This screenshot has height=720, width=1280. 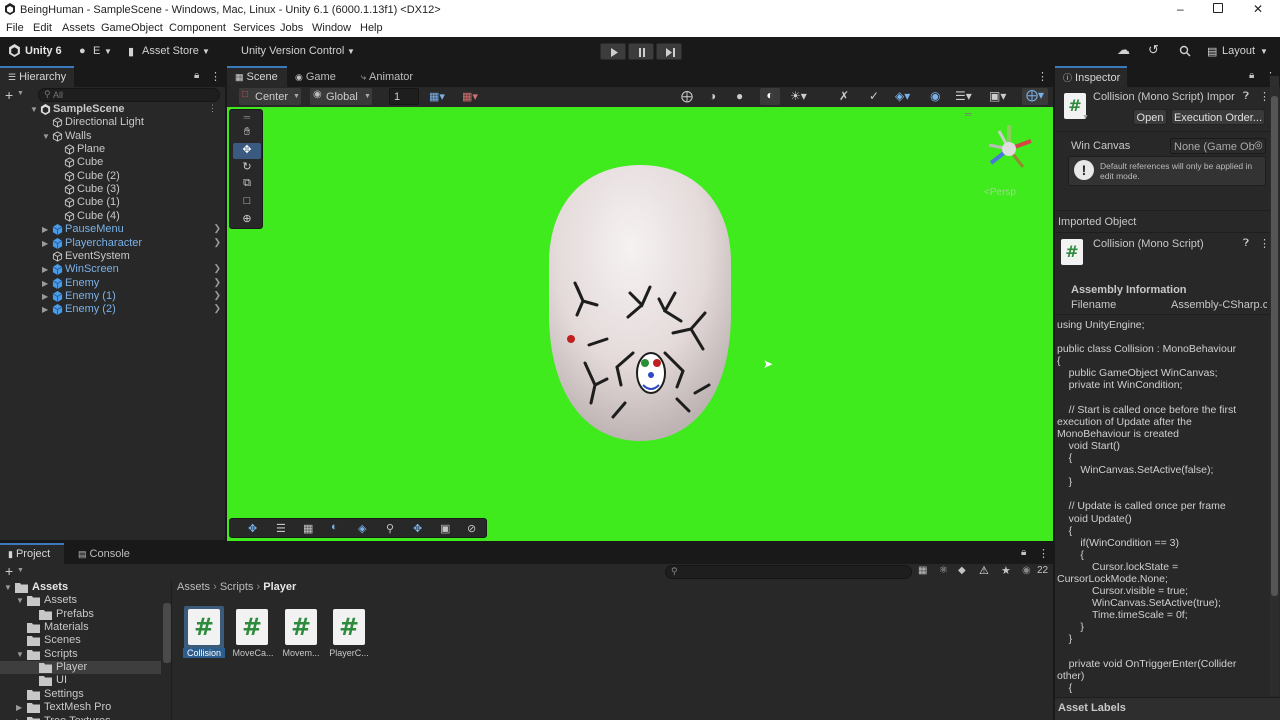 What do you see at coordinates (112, 202) in the screenshot?
I see `hierarchy-item: Cube (1)` at bounding box center [112, 202].